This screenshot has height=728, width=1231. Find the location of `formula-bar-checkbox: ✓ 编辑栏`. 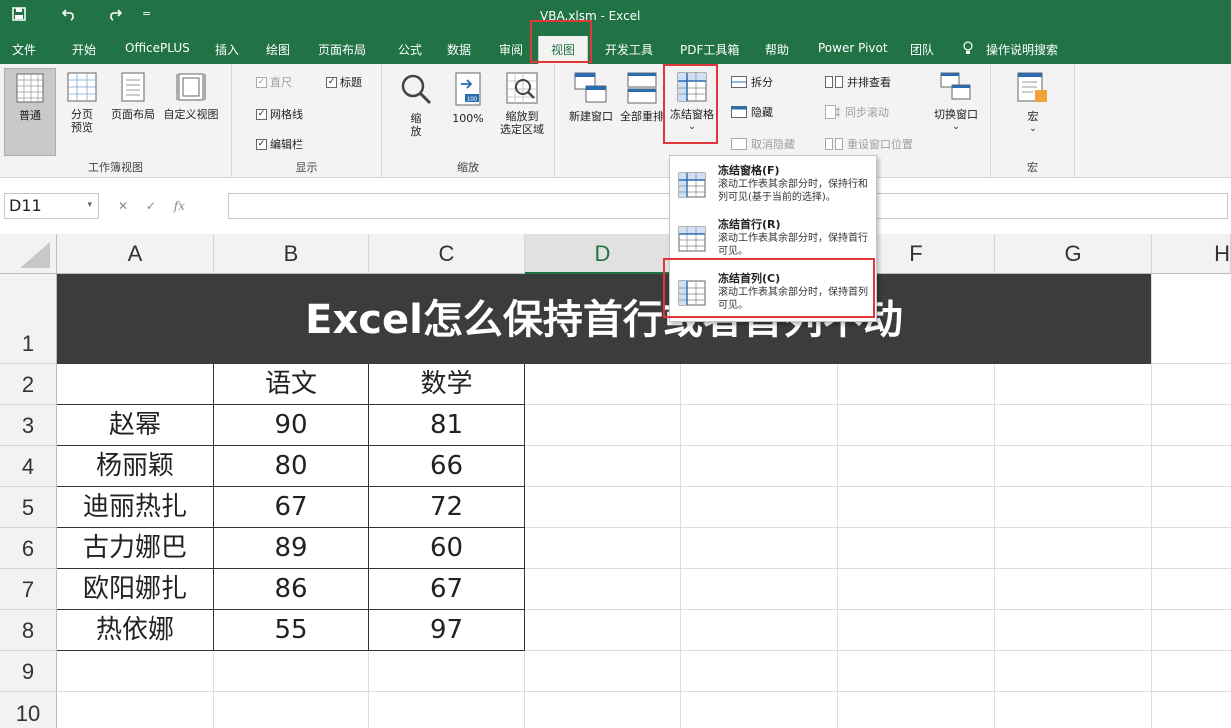

formula-bar-checkbox: ✓ 编辑栏 is located at coordinates (279, 144).